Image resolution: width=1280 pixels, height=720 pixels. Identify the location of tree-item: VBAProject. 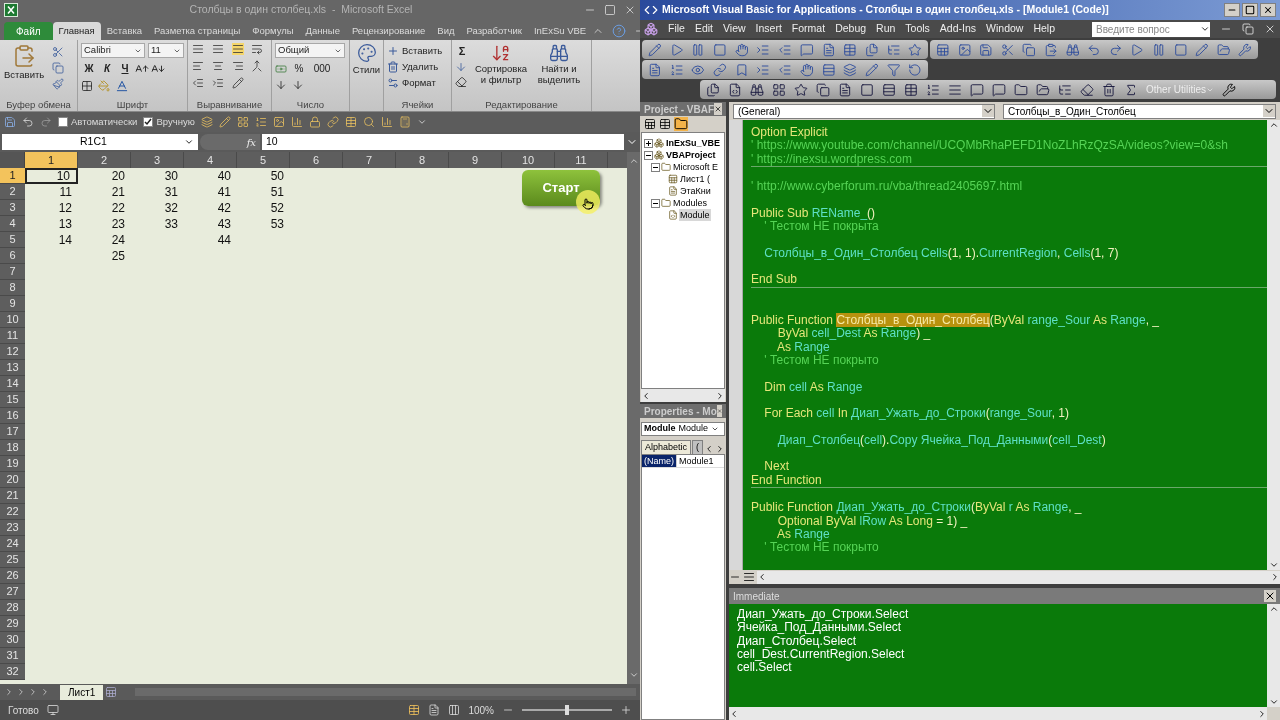
(691, 155).